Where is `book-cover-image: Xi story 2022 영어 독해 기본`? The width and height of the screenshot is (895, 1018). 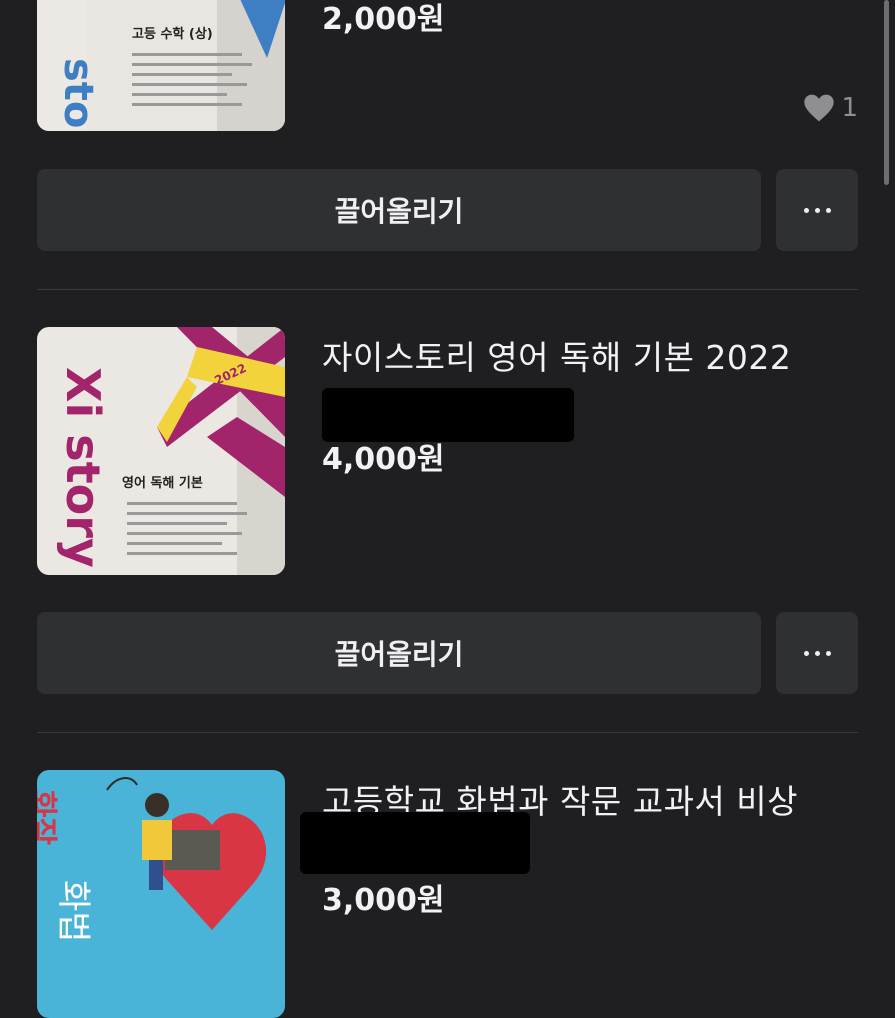
book-cover-image: Xi story 2022 영어 독해 기본 is located at coordinates (161, 451).